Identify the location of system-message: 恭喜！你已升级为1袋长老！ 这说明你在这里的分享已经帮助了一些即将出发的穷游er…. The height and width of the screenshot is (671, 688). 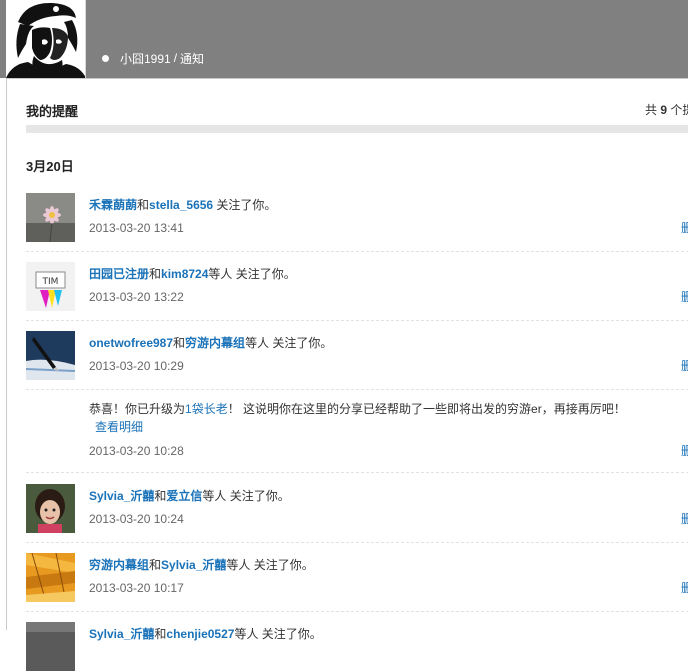
(359, 418).